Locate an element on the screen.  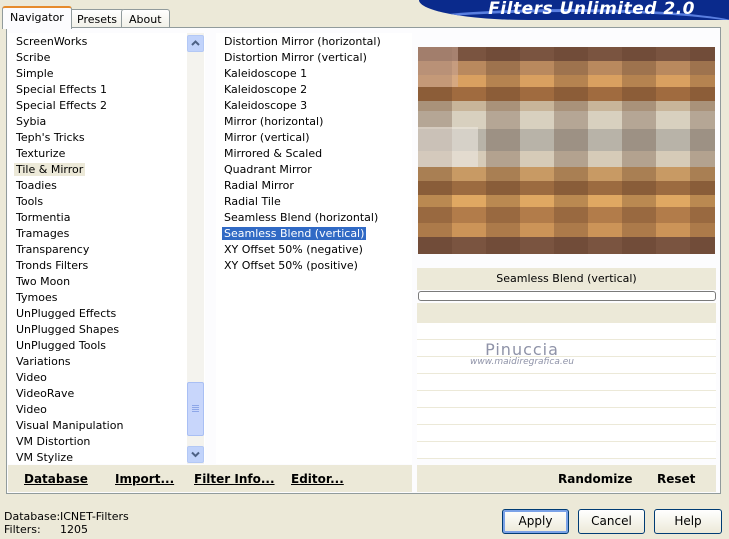
category-label: UnPlugged Tools is located at coordinates (61, 345).